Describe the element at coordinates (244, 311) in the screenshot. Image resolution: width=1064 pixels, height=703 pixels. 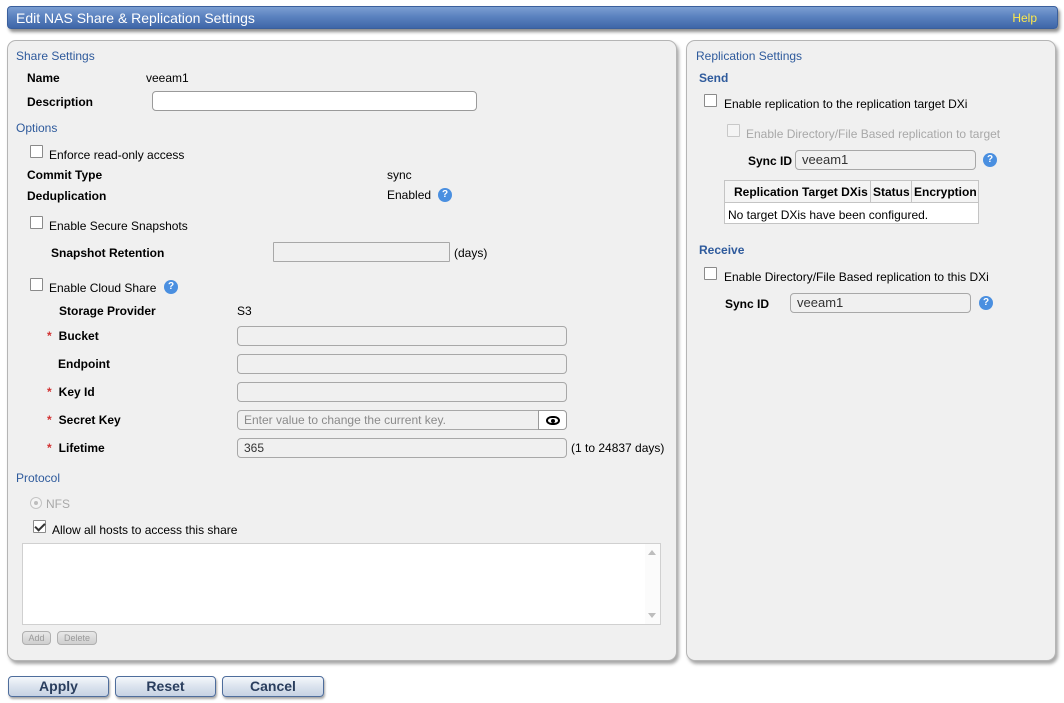
I see `storage-provider-value: S3` at that location.